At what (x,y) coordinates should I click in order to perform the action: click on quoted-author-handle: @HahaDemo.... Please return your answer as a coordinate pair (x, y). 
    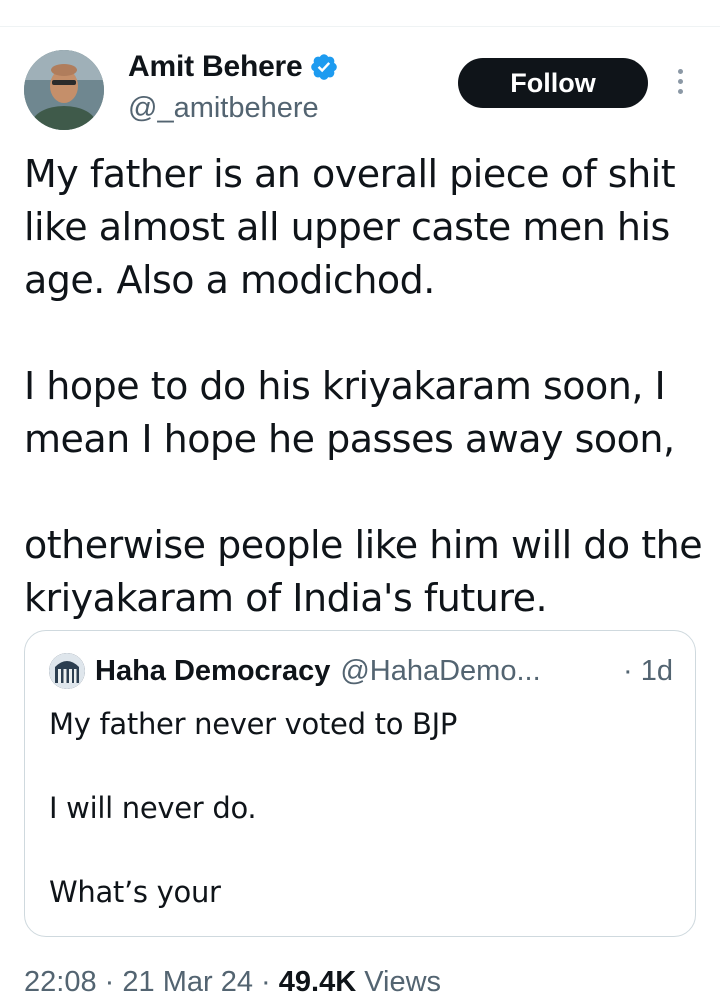
    Looking at the image, I should click on (440, 670).